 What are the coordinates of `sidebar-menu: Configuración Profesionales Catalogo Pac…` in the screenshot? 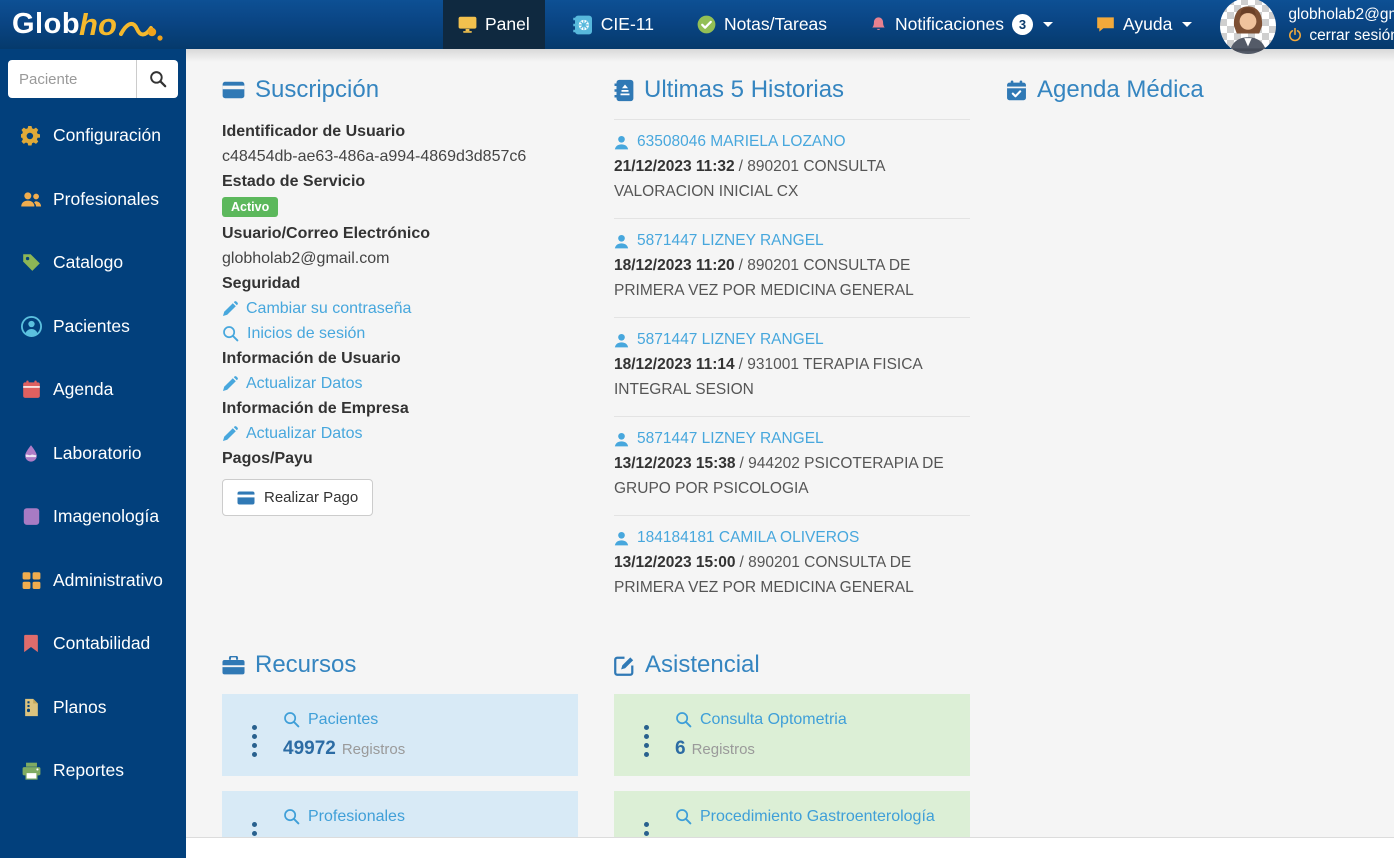 It's located at (93, 453).